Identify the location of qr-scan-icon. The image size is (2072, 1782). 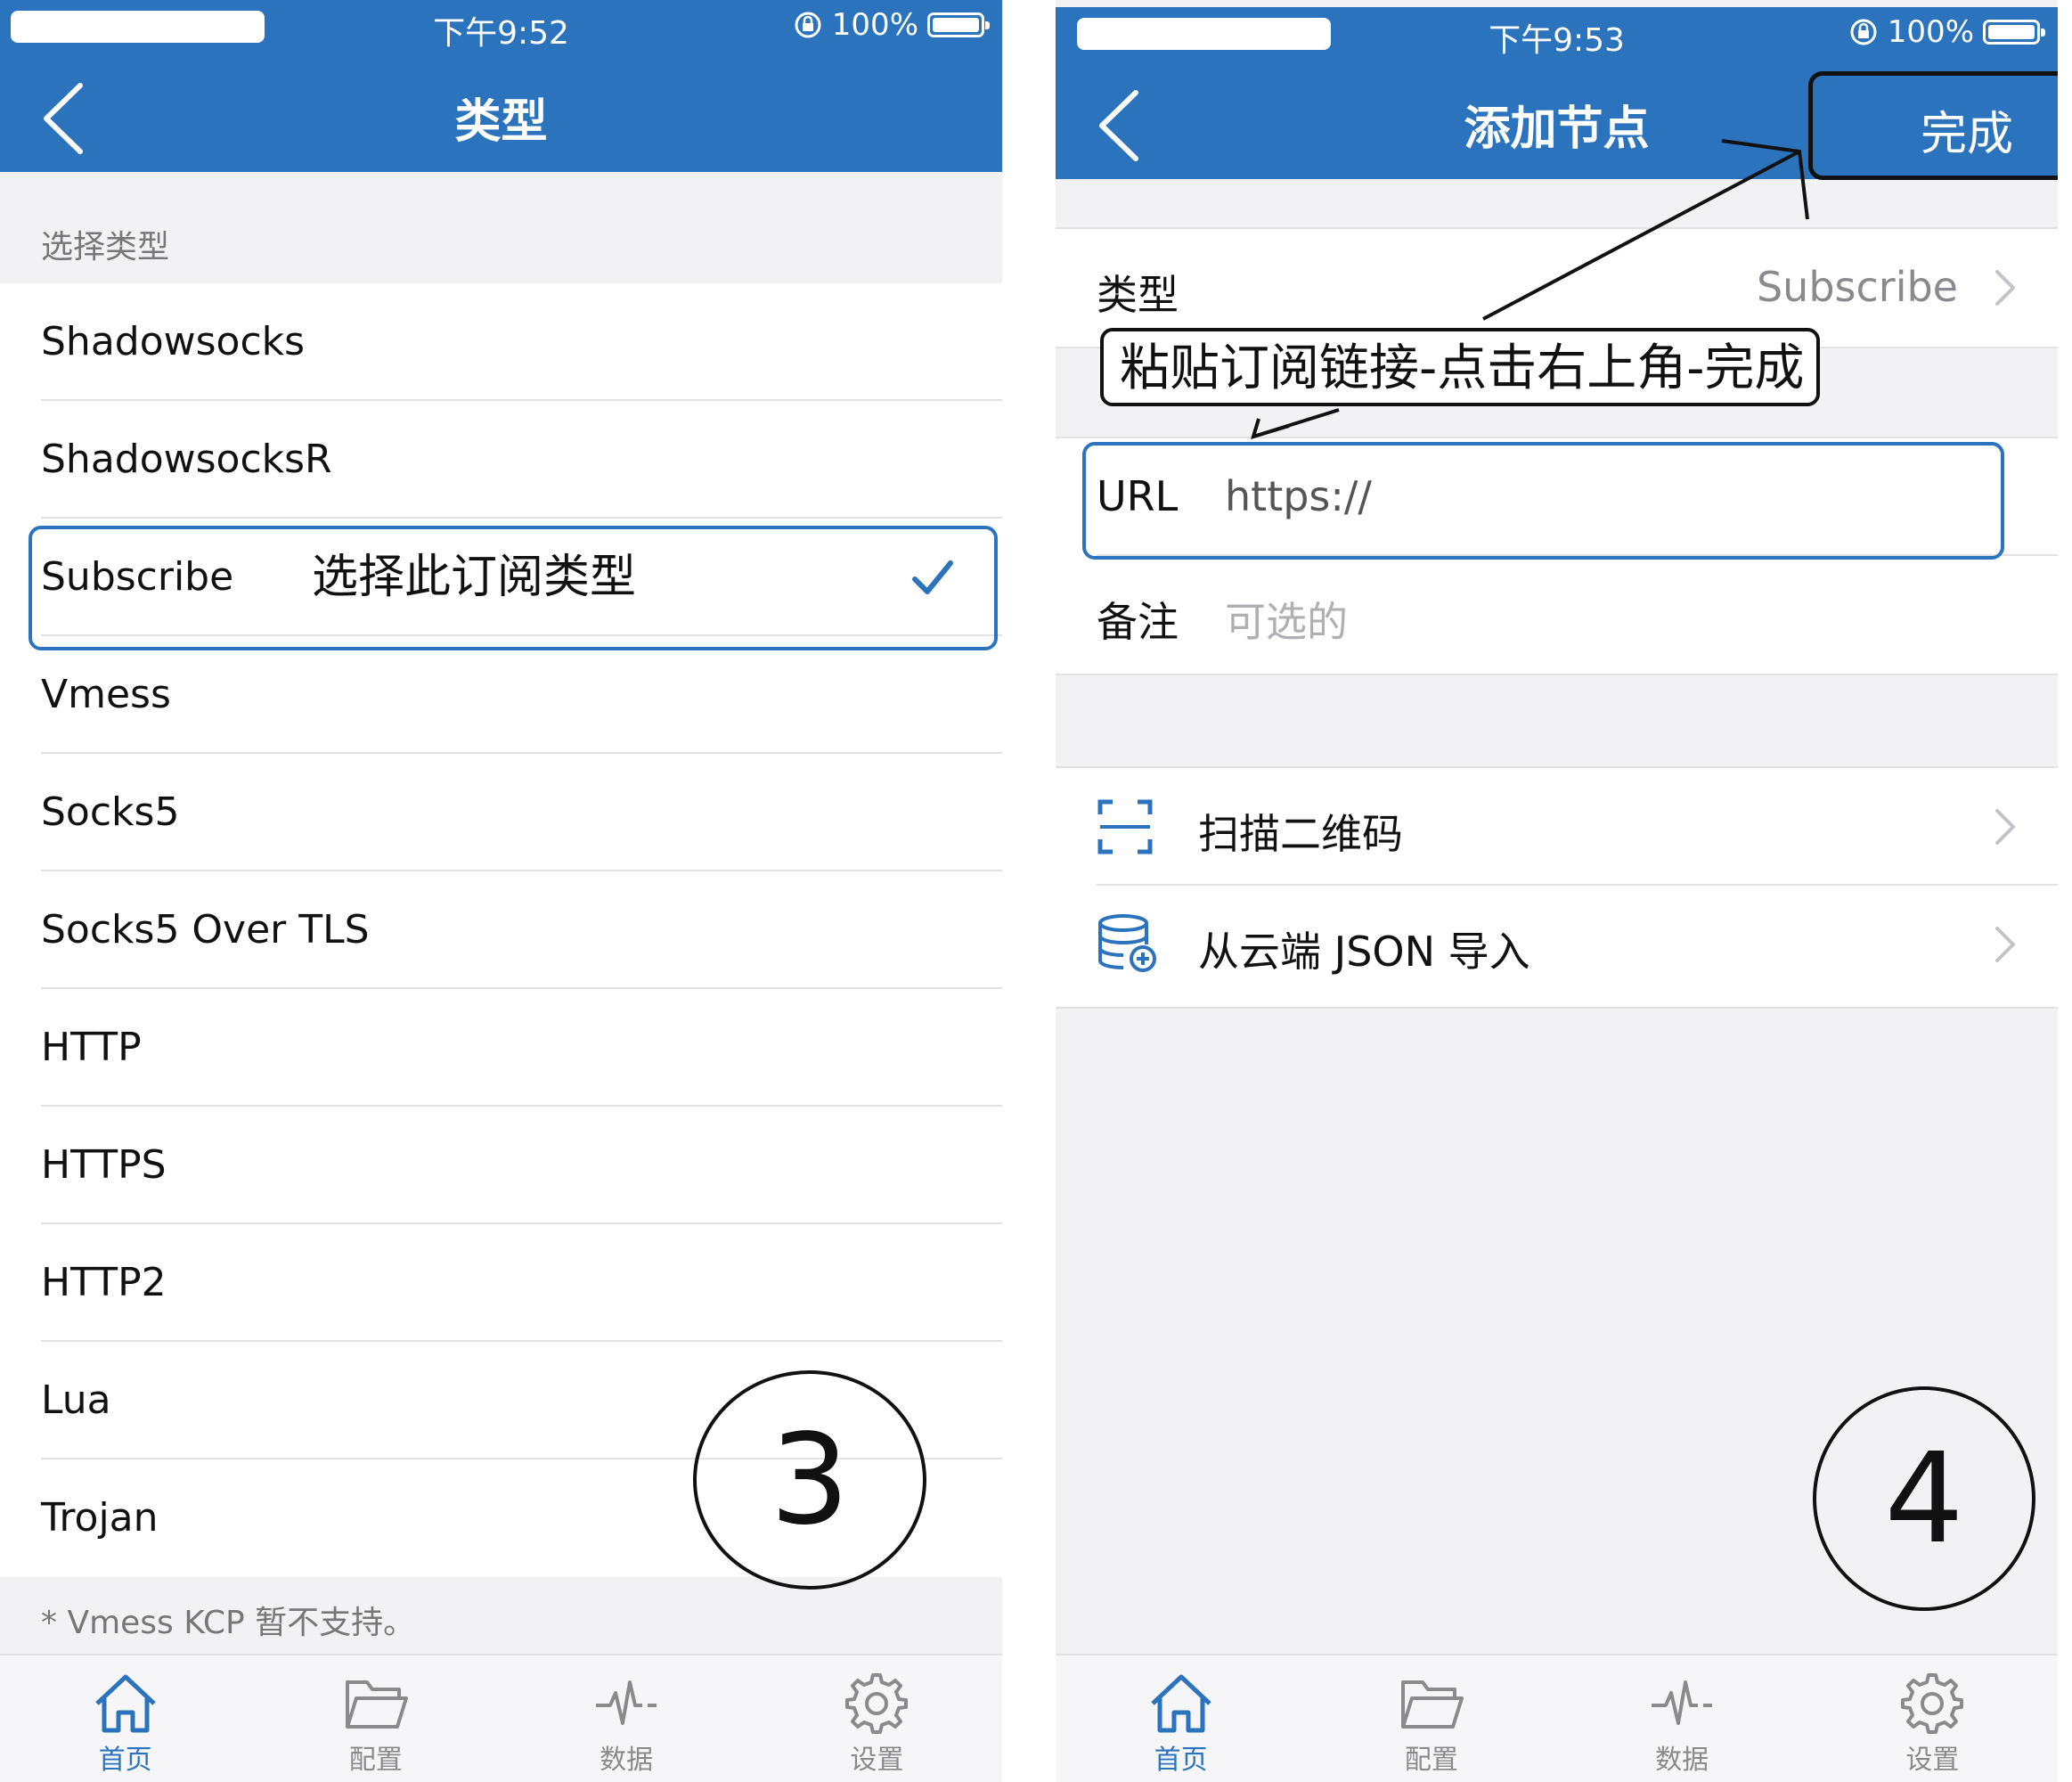
(1125, 826).